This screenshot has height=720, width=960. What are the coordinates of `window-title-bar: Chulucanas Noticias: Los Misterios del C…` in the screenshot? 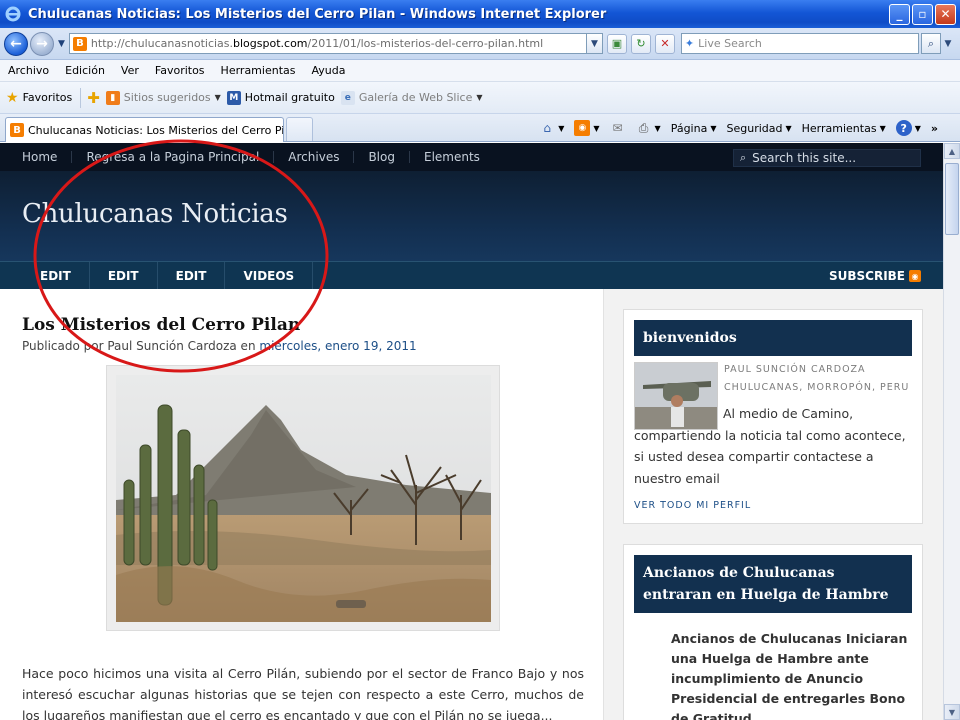 It's located at (480, 14).